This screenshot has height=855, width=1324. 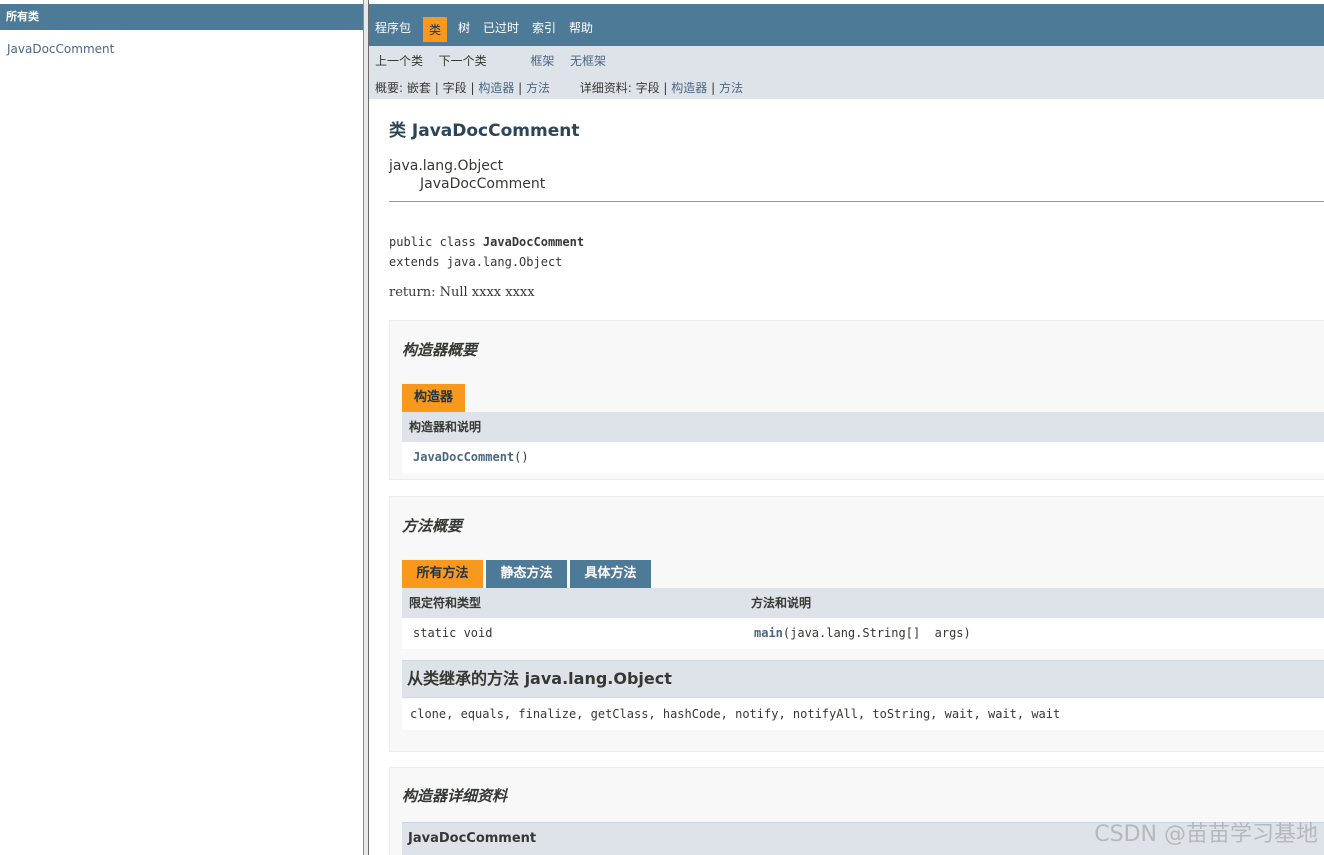 What do you see at coordinates (464, 28) in the screenshot?
I see `nav-tree: 树` at bounding box center [464, 28].